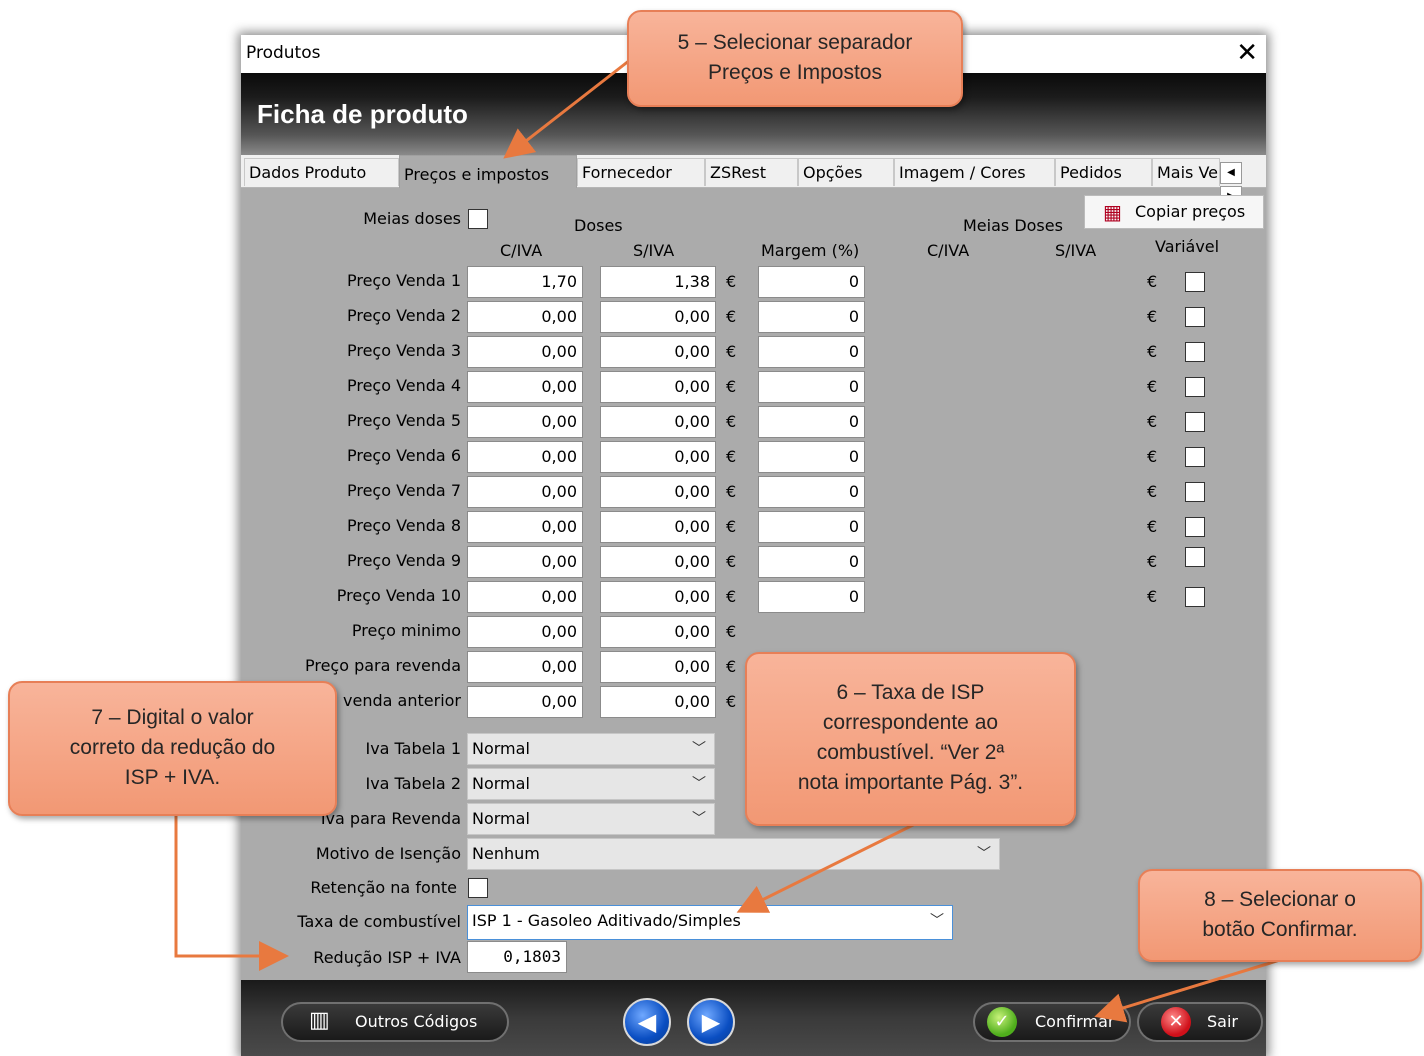 Image resolution: width=1424 pixels, height=1056 pixels. What do you see at coordinates (1280, 929) in the screenshot?
I see `callout-line: botão Confirmar.` at bounding box center [1280, 929].